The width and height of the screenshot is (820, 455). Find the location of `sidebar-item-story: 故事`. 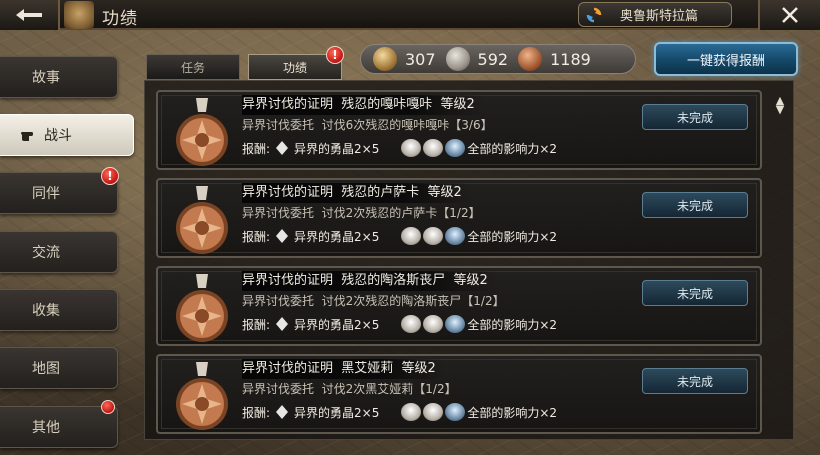

sidebar-item-story: 故事 is located at coordinates (59, 77).